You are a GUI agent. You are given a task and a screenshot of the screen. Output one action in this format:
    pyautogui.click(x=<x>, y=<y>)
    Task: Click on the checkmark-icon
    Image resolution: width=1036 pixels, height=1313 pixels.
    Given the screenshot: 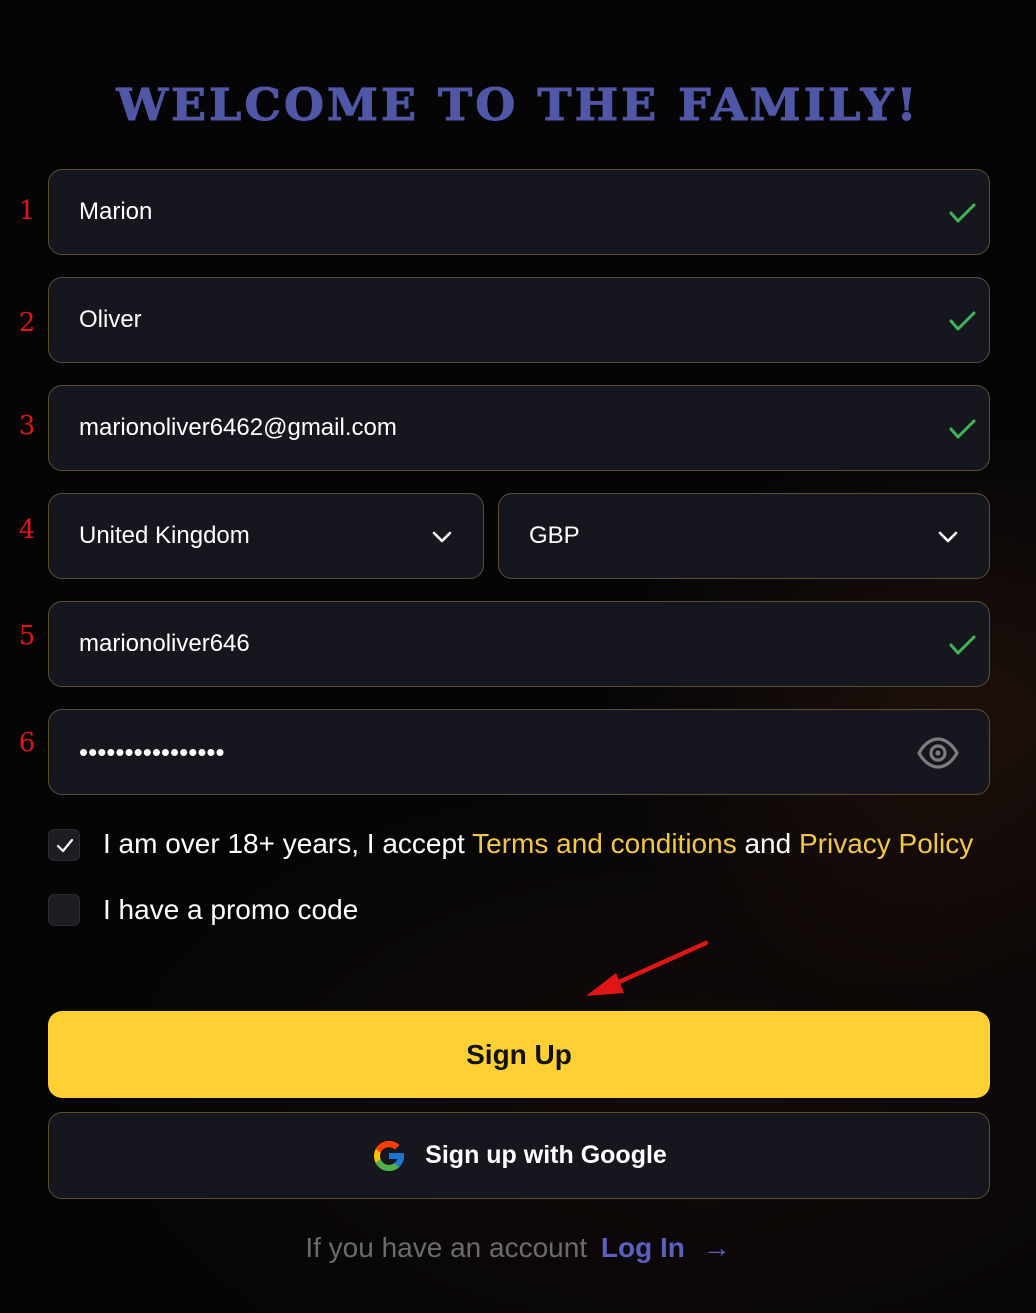 What is the action you would take?
    pyautogui.click(x=65, y=845)
    